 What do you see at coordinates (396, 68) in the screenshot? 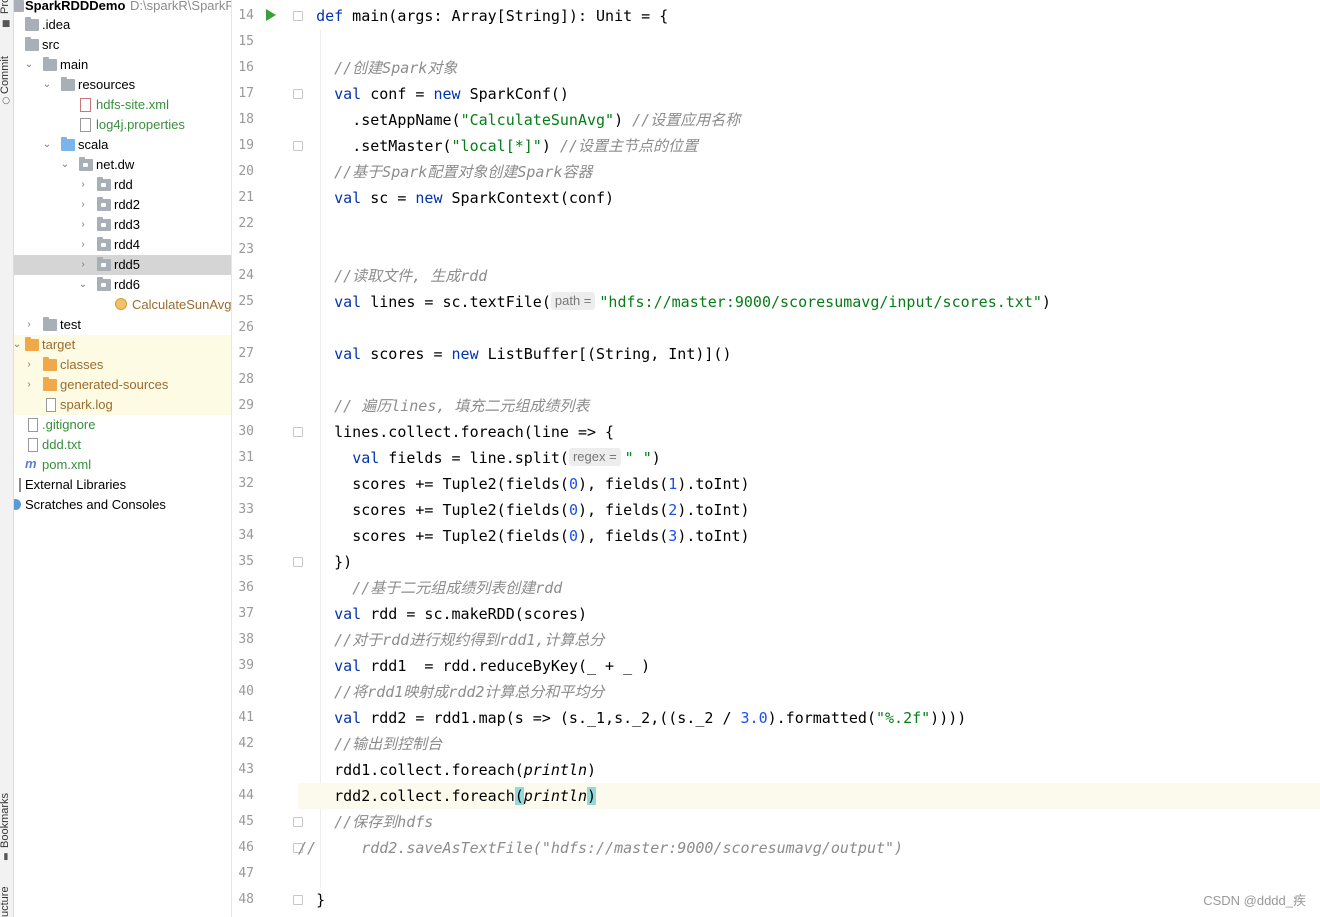
I see `code-line-16: //创建Spark对象` at bounding box center [396, 68].